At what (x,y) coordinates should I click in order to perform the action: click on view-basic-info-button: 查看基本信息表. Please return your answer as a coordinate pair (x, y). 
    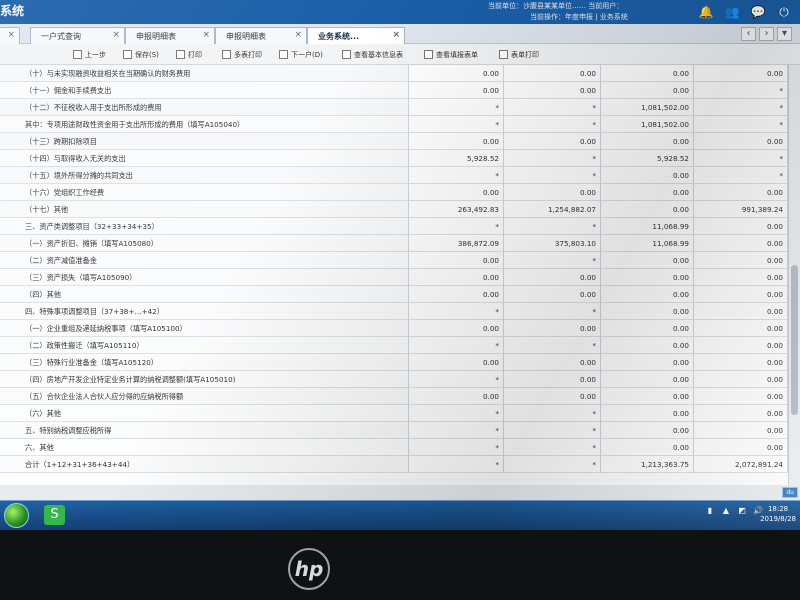
    Looking at the image, I should click on (372, 54).